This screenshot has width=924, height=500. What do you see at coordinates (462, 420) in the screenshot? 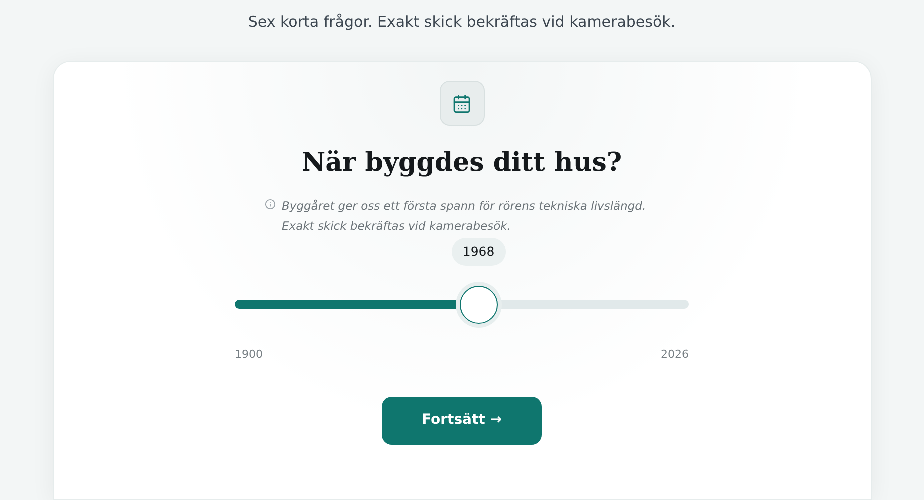
I see `continue-button: Fortsätt →` at bounding box center [462, 420].